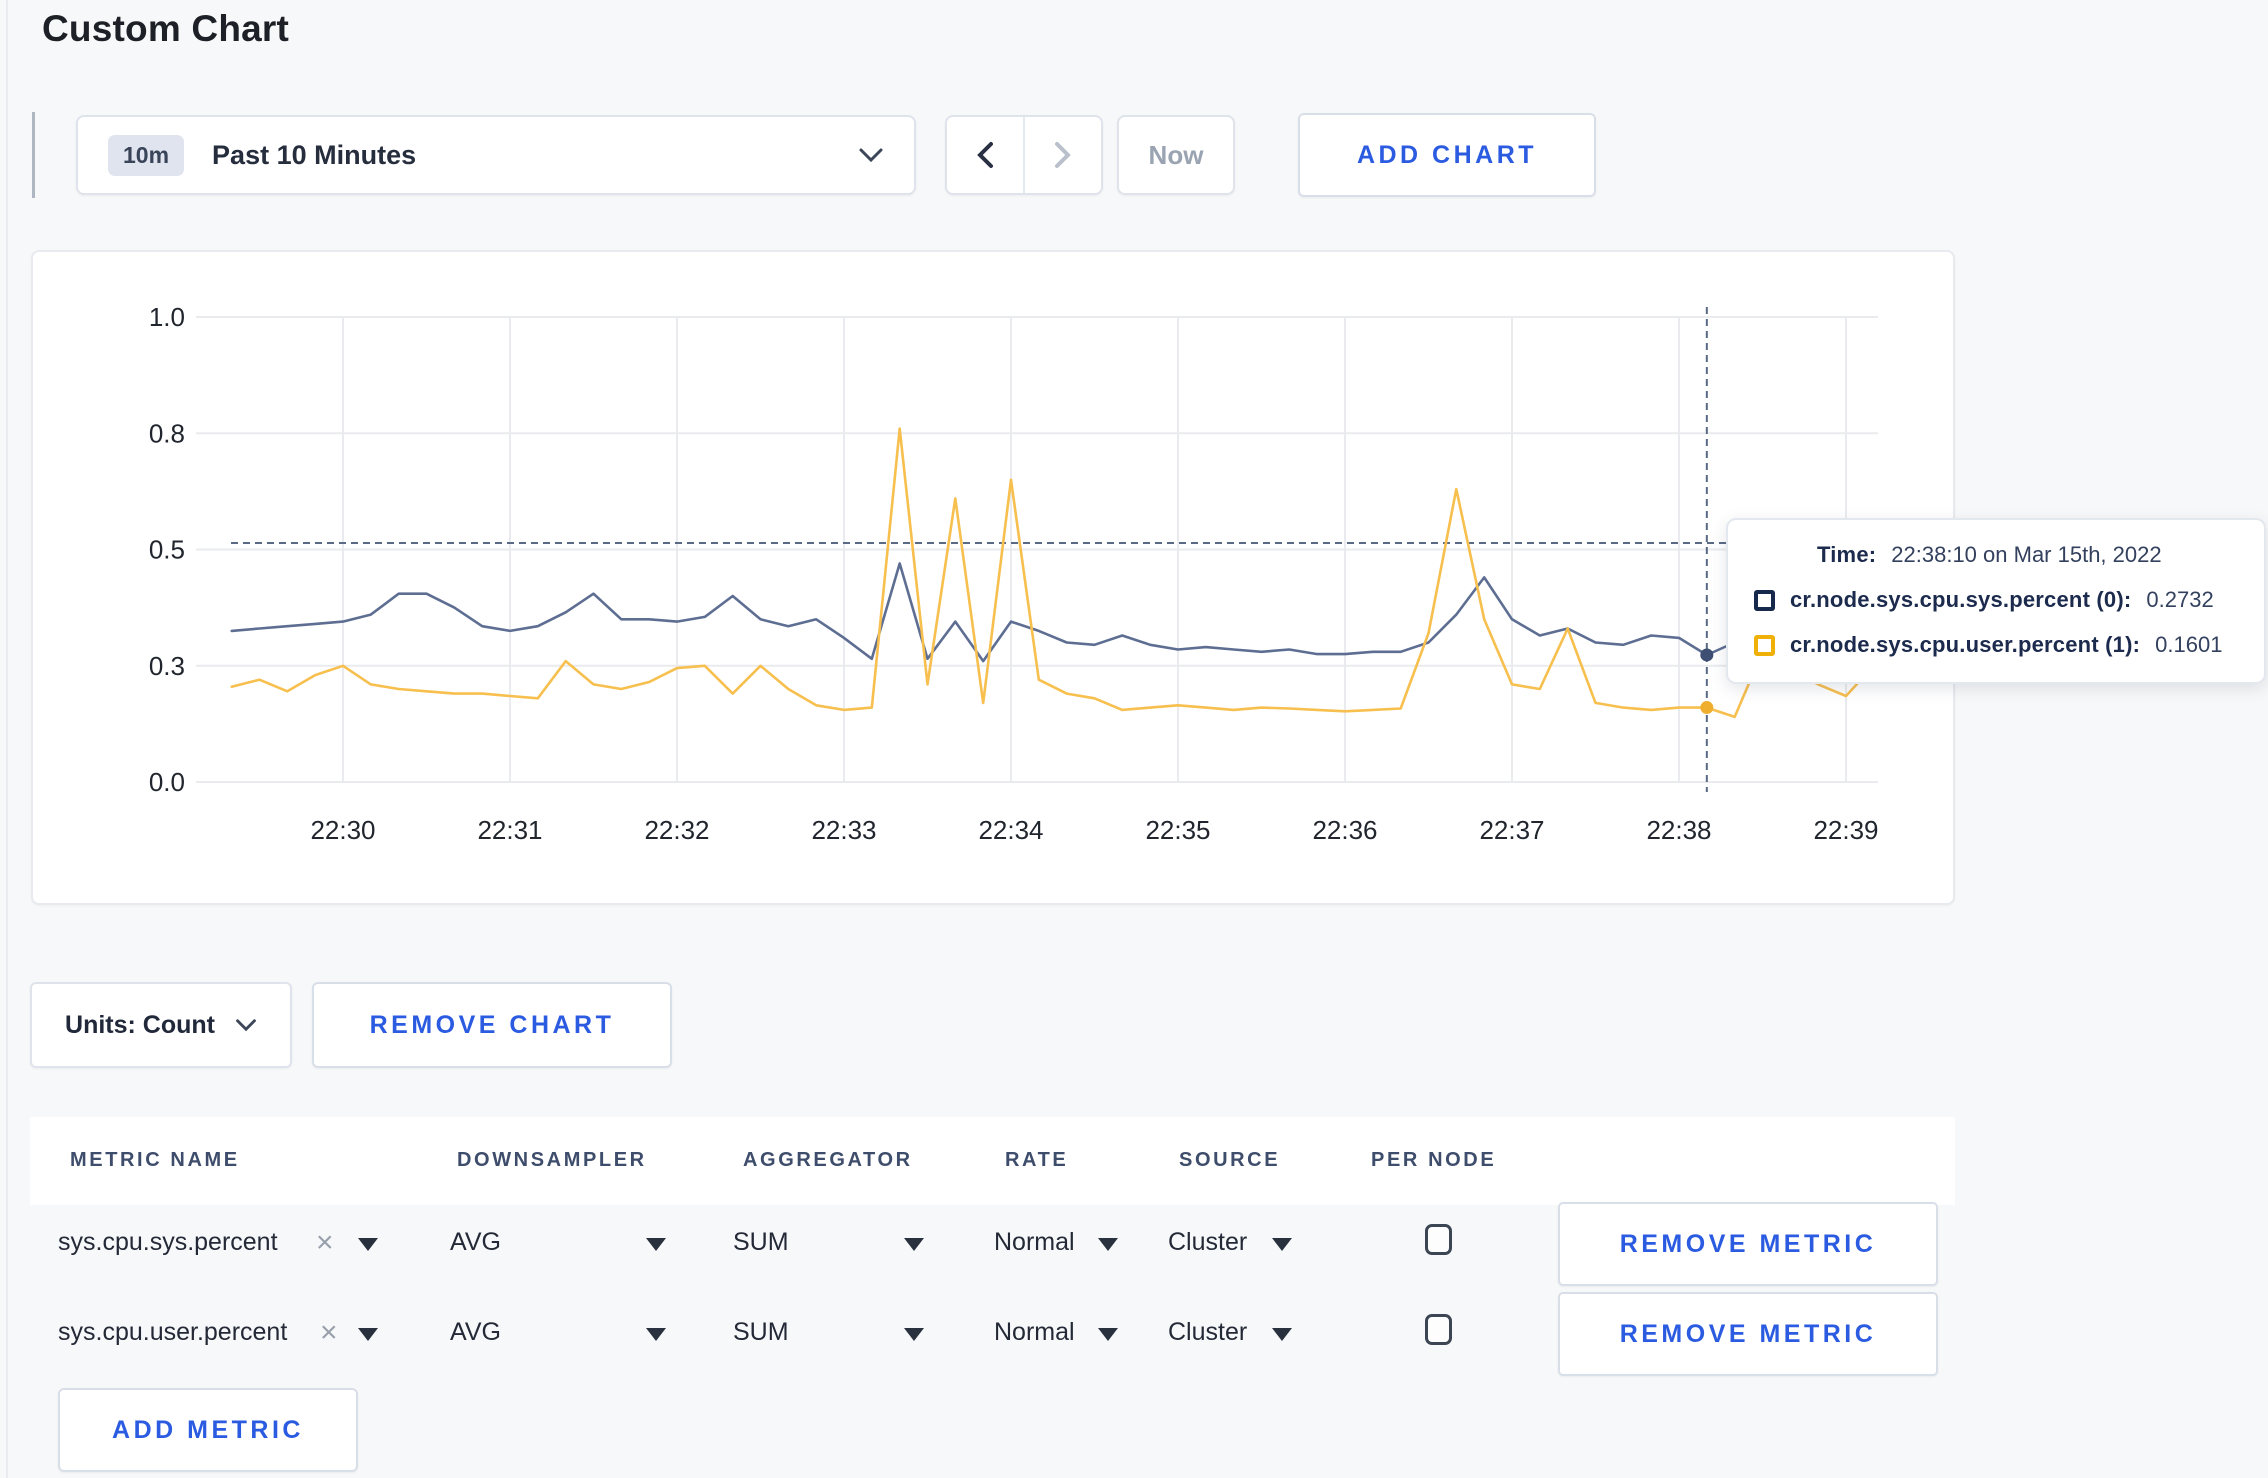 This screenshot has width=2268, height=1478. I want to click on time-range-badge: 10m, so click(146, 155).